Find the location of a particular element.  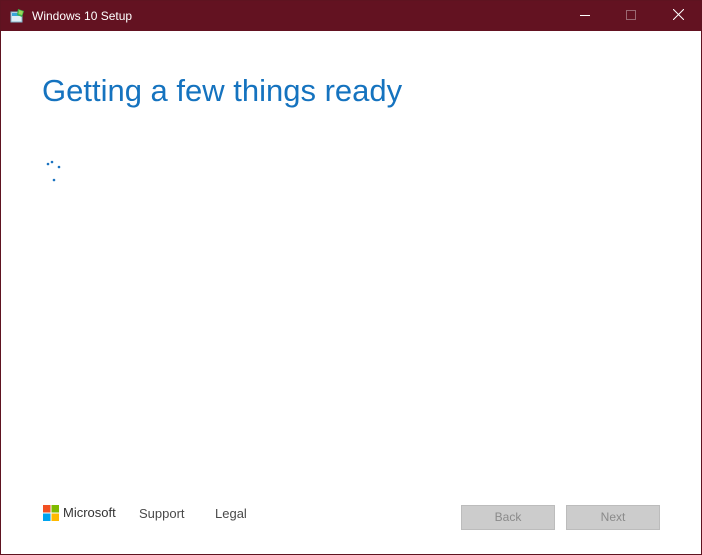

minimize-button is located at coordinates (585, 16).